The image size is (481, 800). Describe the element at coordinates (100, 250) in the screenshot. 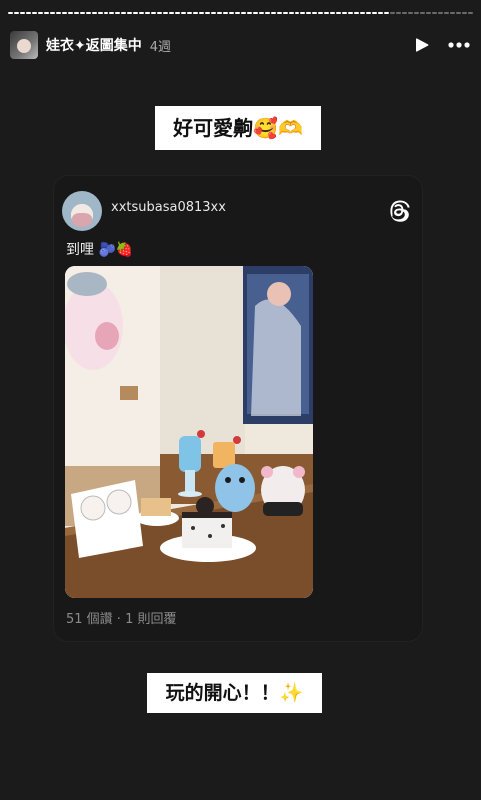

I see `post-caption: 到哩 🫐🍓` at that location.